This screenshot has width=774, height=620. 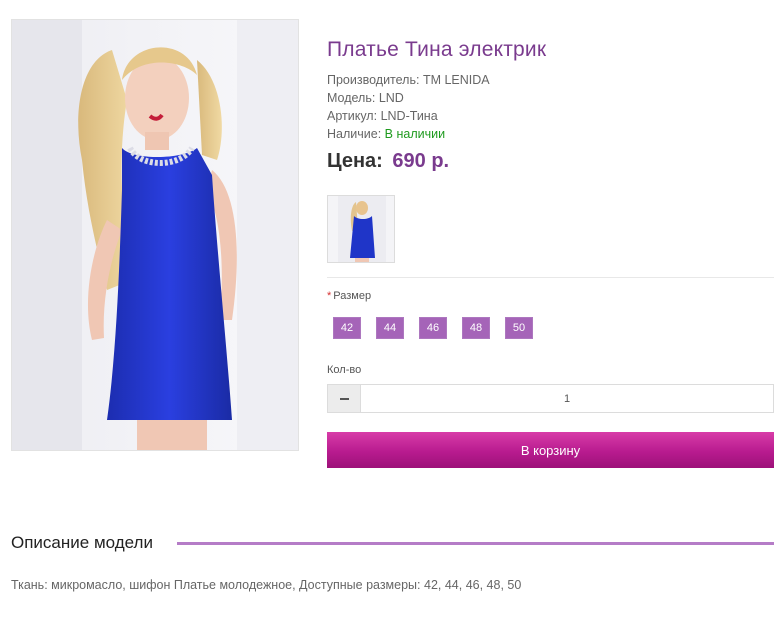 I want to click on add-to-cart-button: В корзину, so click(x=550, y=450).